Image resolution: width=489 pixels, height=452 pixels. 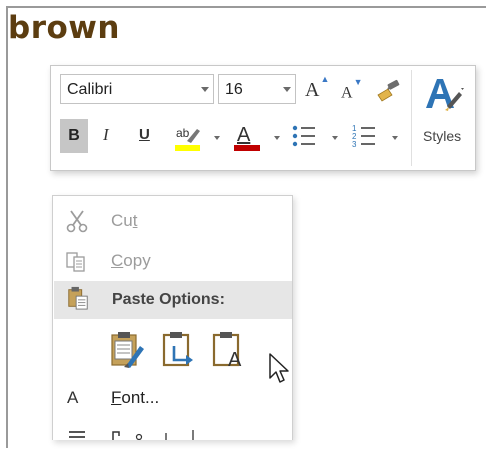 What do you see at coordinates (277, 138) in the screenshot?
I see `font-color-dropdown-icon` at bounding box center [277, 138].